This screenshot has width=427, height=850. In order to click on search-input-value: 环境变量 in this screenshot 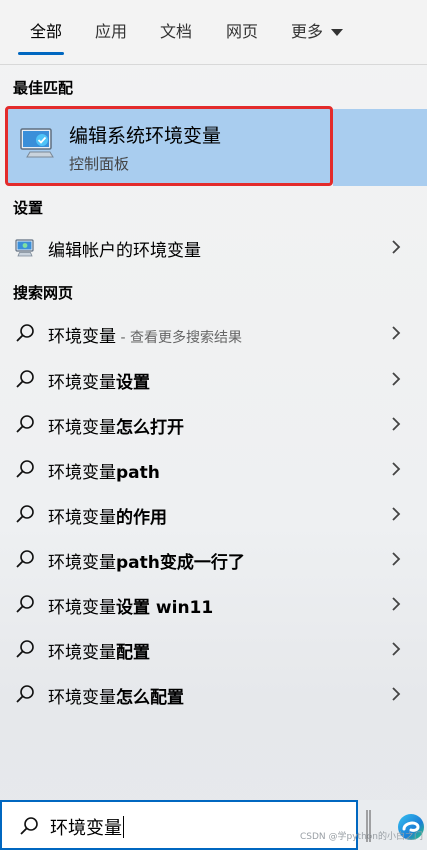, I will do `click(86, 828)`.